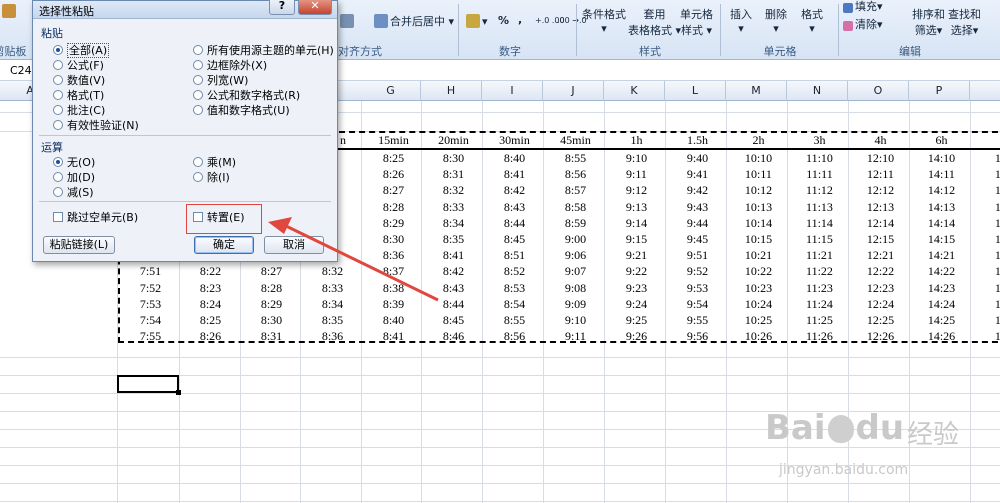 The height and width of the screenshot is (503, 1000). What do you see at coordinates (348, 21) in the screenshot?
I see `wrap-align-button` at bounding box center [348, 21].